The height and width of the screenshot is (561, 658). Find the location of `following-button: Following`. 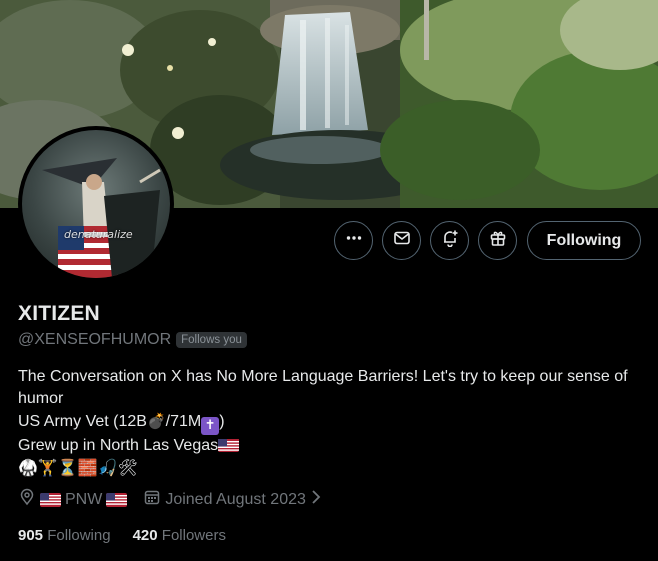

following-button: Following is located at coordinates (584, 240).